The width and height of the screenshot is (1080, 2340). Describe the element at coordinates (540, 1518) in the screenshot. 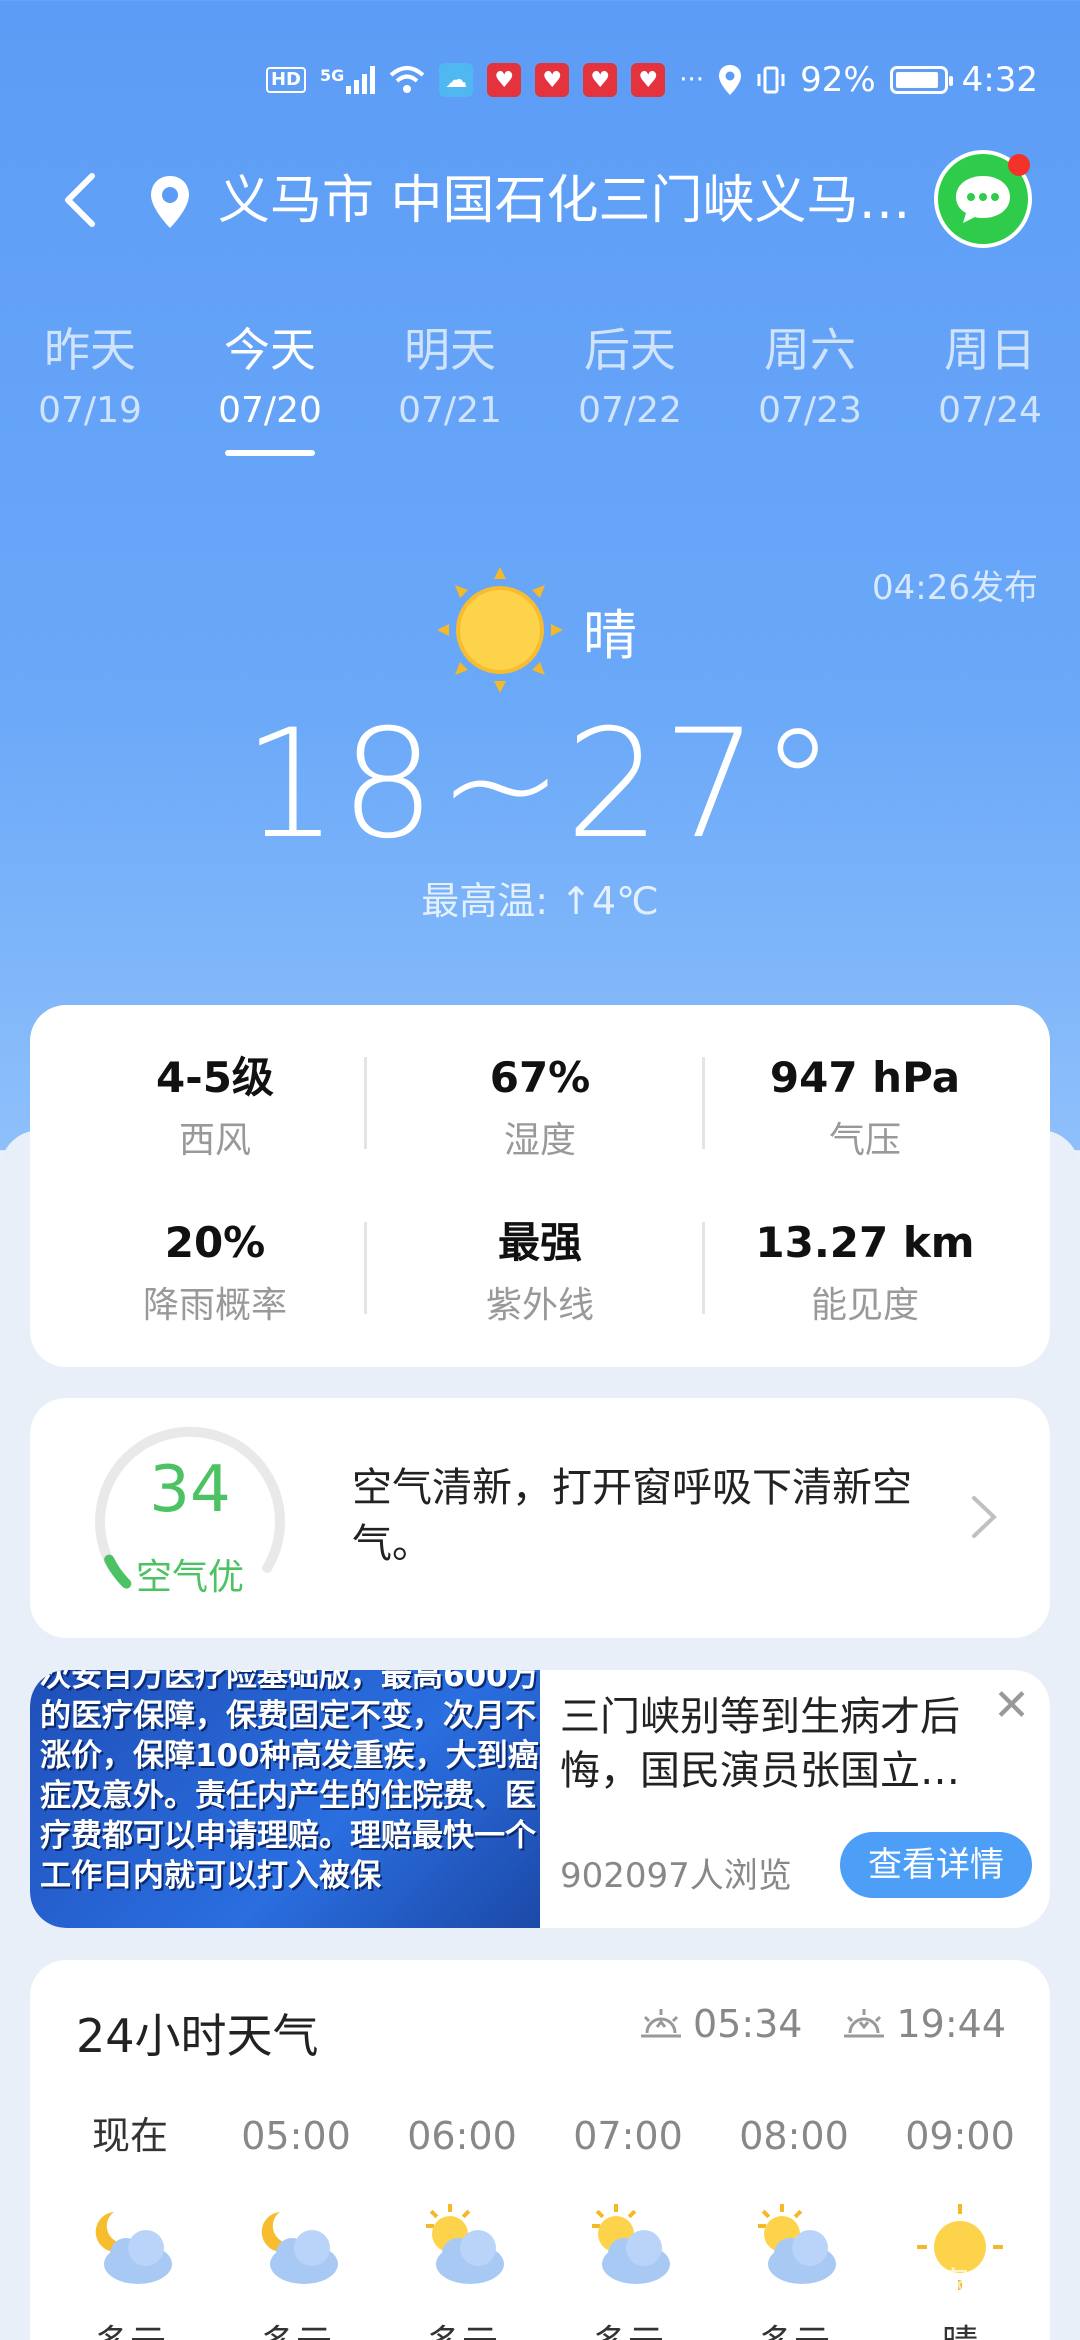

I see `air-quality-card: 34 空气优 空气清新，打开窗呼吸下清新空气。` at that location.